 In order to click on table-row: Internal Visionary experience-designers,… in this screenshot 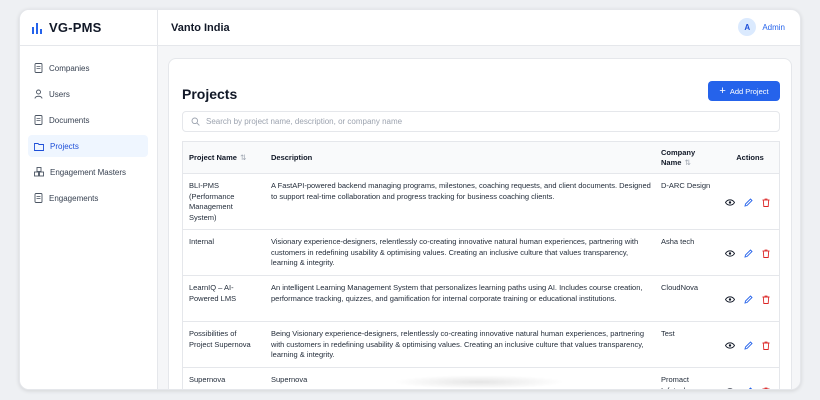, I will do `click(481, 253)`.